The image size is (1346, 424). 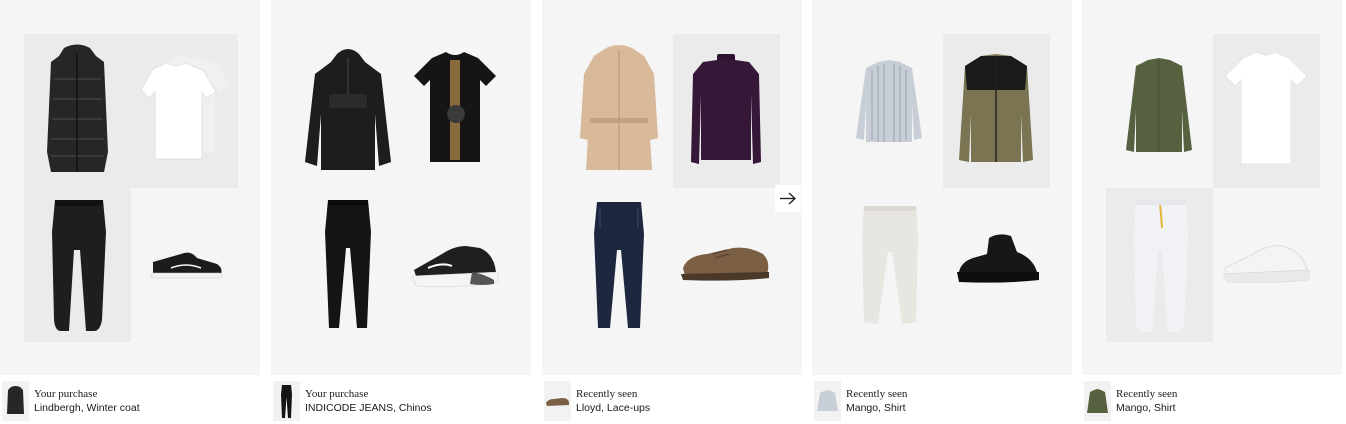 I want to click on black-printed-t-shirt-image, so click(x=455, y=111).